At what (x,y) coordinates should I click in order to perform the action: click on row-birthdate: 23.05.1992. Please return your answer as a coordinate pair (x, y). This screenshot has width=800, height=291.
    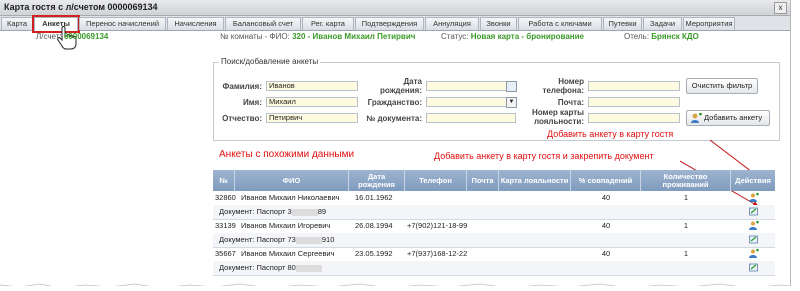
    Looking at the image, I should click on (374, 253).